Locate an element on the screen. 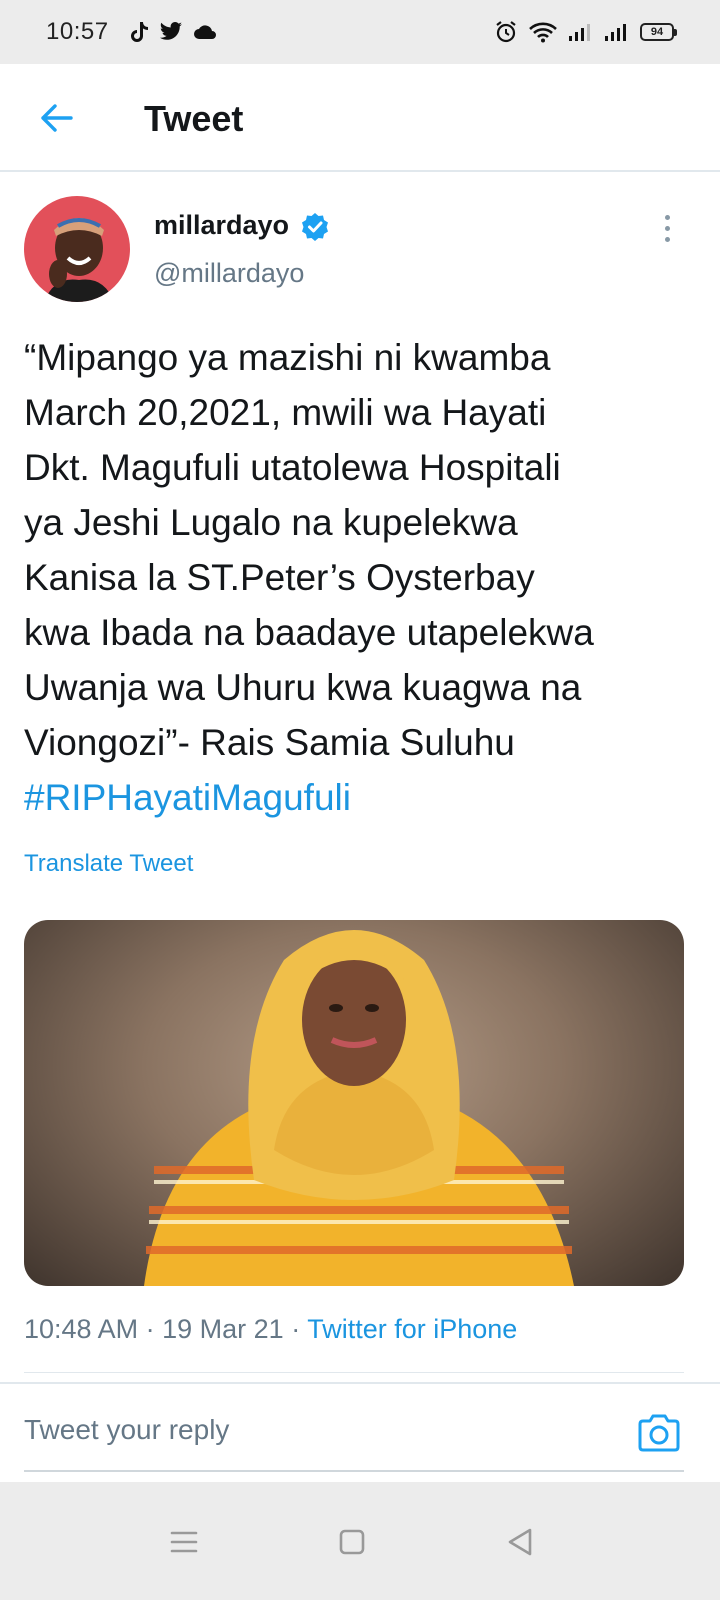  alarm-icon is located at coordinates (506, 32).